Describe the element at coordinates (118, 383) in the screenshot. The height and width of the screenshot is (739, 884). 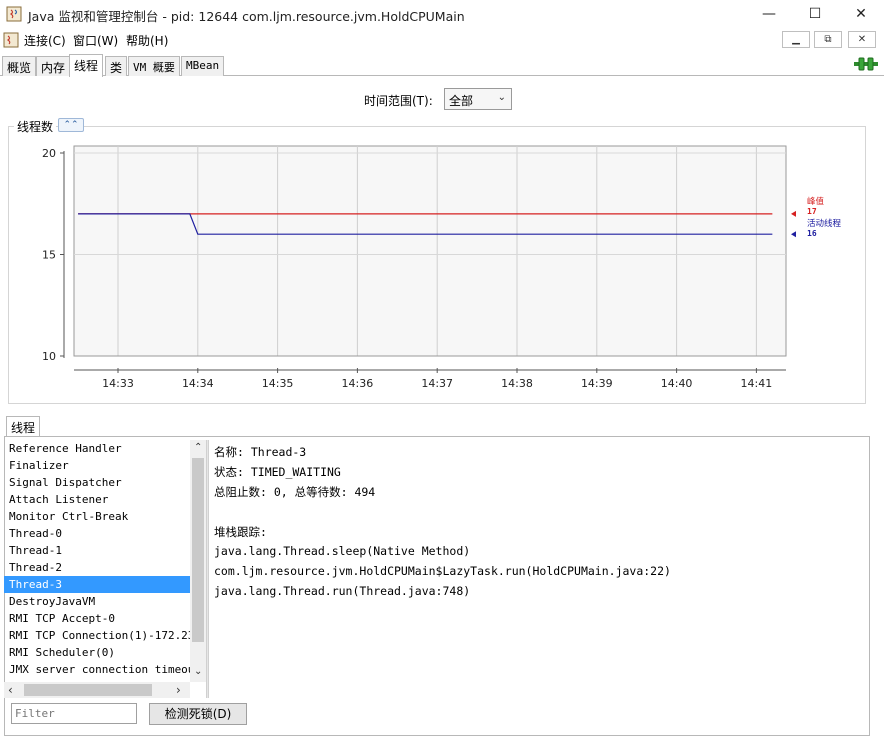
I see `x-tick-label: 14:33` at that location.